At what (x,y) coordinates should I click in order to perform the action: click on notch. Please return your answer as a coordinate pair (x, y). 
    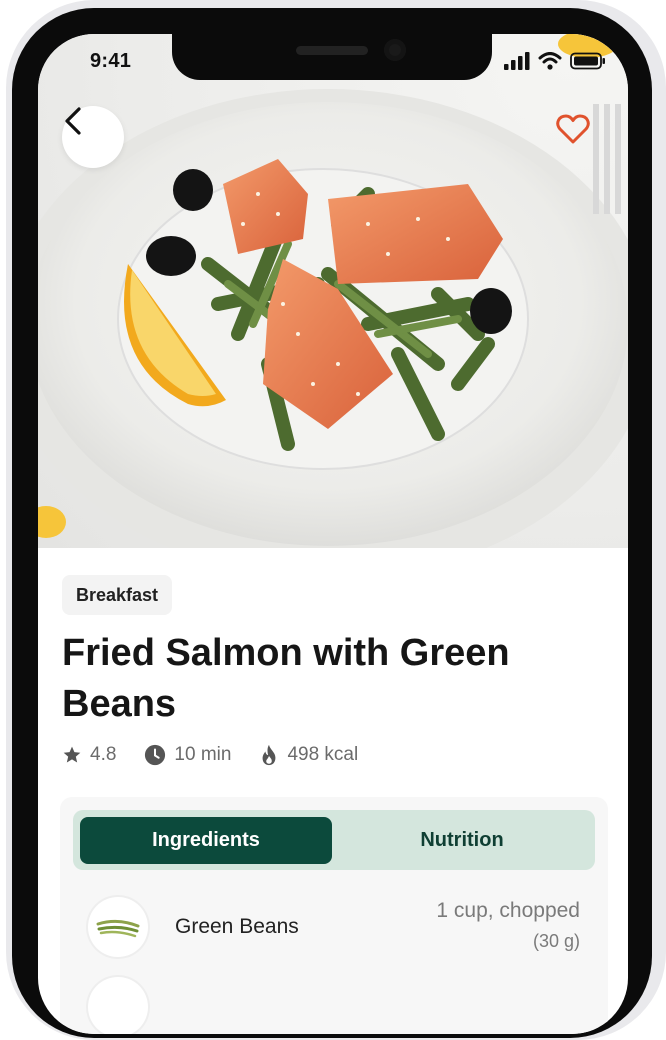
    Looking at the image, I should click on (332, 57).